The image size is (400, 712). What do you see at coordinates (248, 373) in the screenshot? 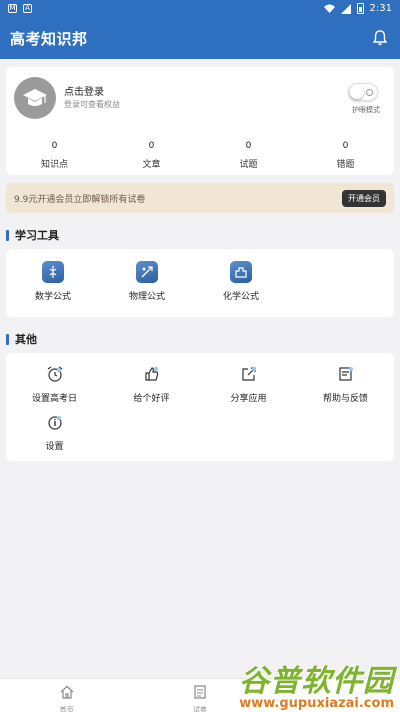
I see `share-icon` at bounding box center [248, 373].